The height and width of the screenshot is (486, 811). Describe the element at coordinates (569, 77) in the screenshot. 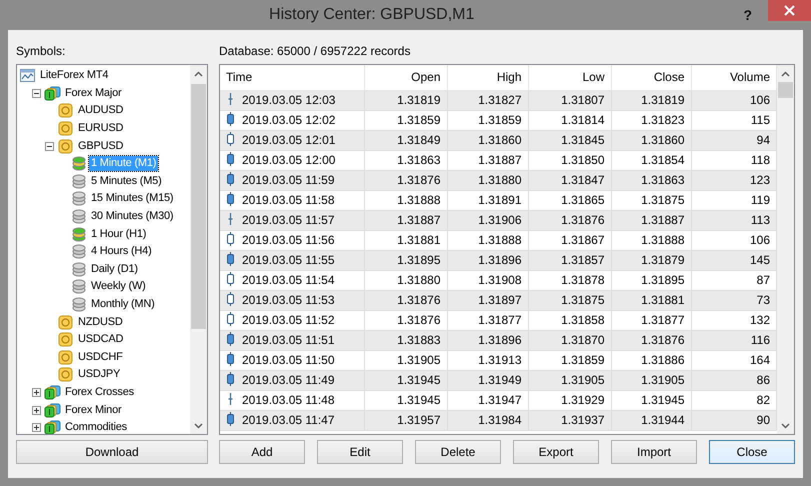

I see `column-header: Low` at that location.